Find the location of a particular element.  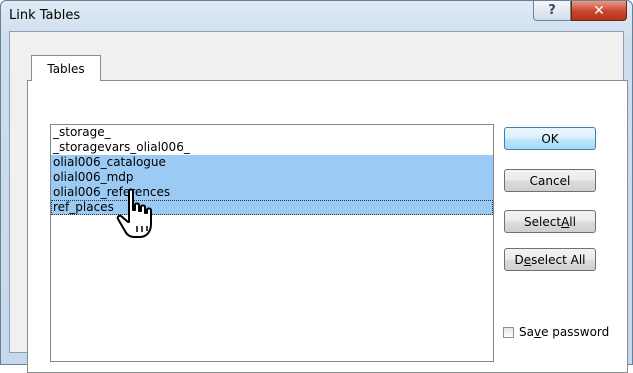

dialog-title: Link Tables is located at coordinates (45, 15).